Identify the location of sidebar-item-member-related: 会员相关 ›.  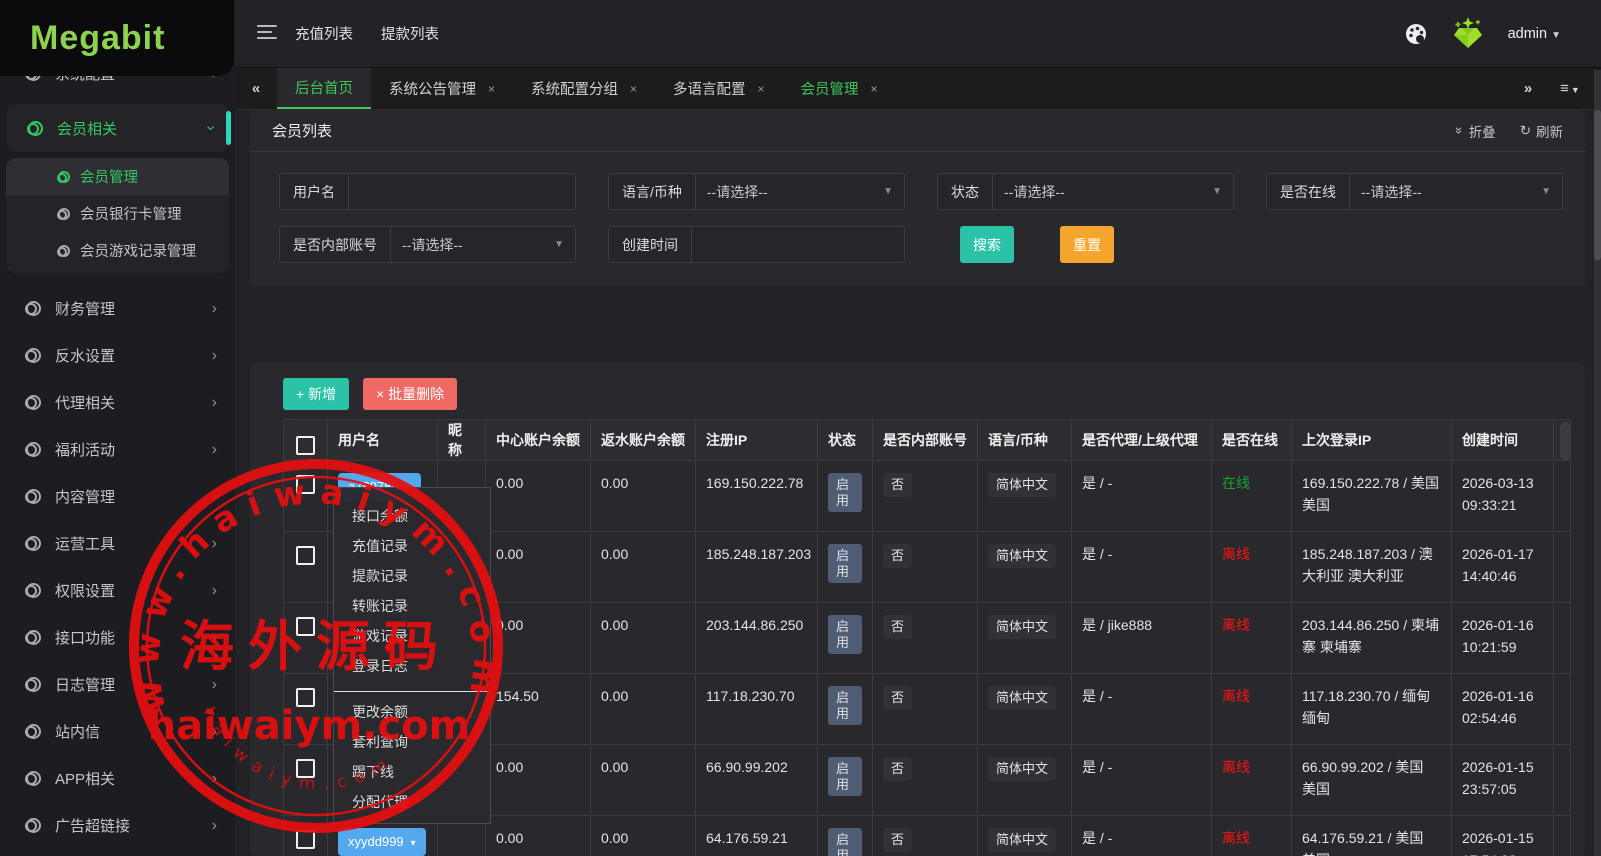
(118, 128).